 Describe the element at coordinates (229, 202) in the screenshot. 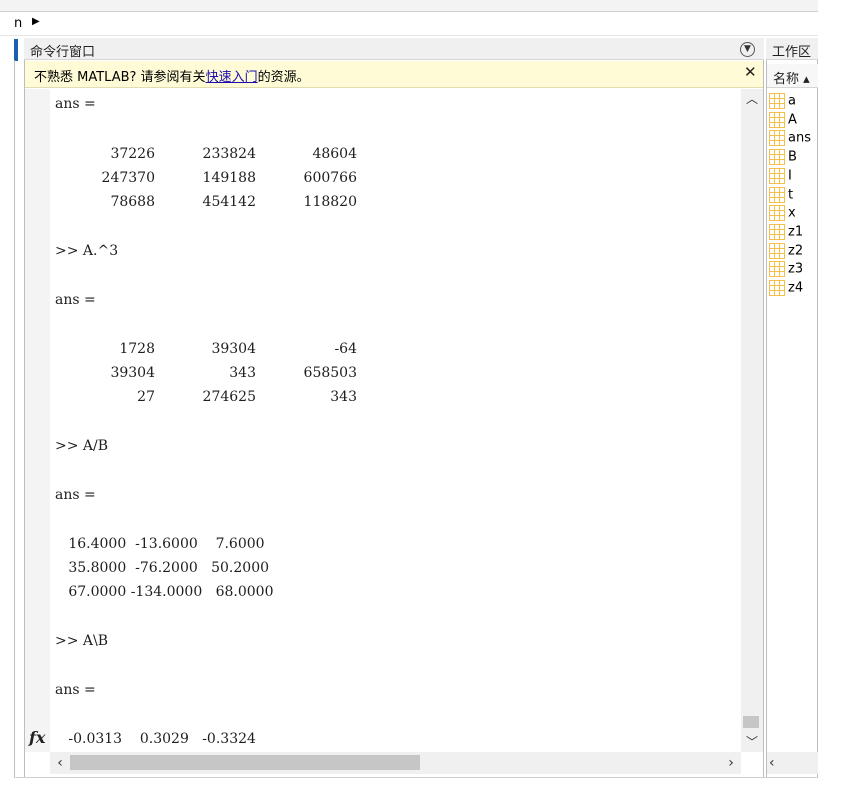

I see `output-matrix-cell: 454142` at that location.